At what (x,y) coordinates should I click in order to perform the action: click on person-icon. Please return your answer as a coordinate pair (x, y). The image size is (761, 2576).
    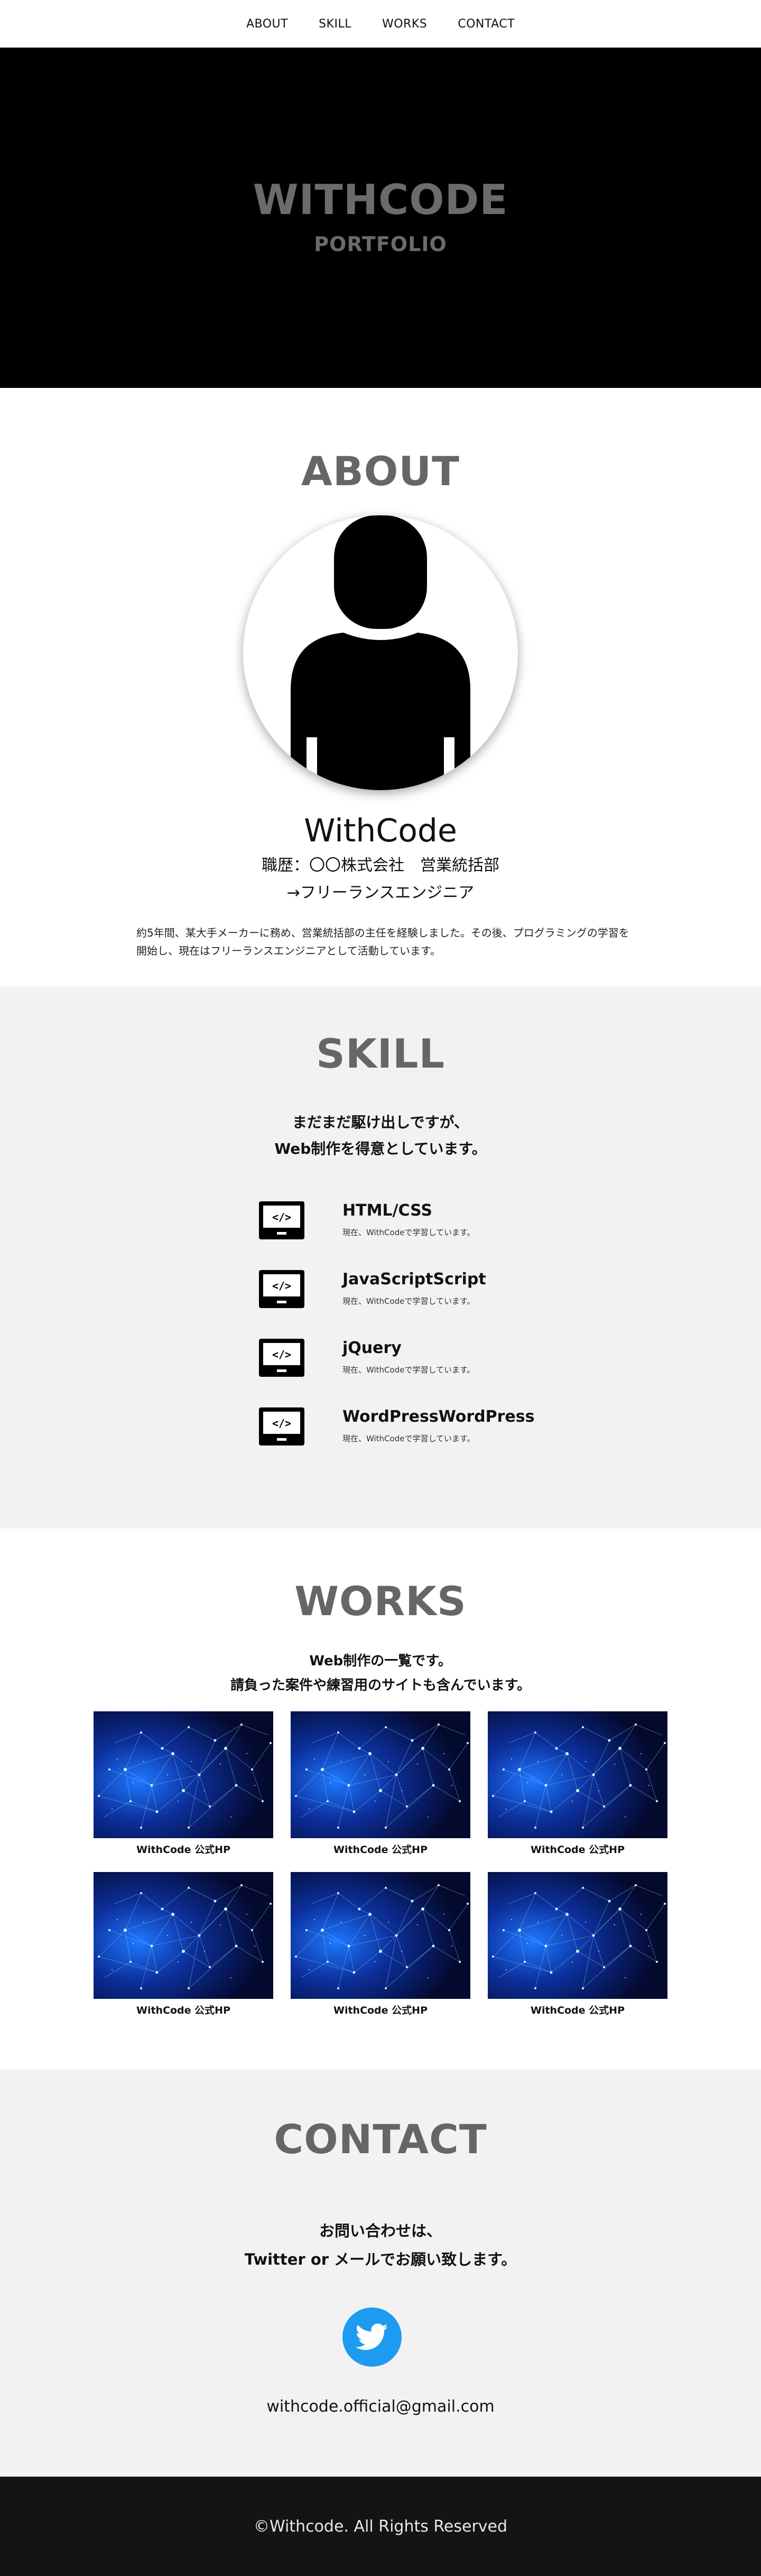
    Looking at the image, I should click on (380, 652).